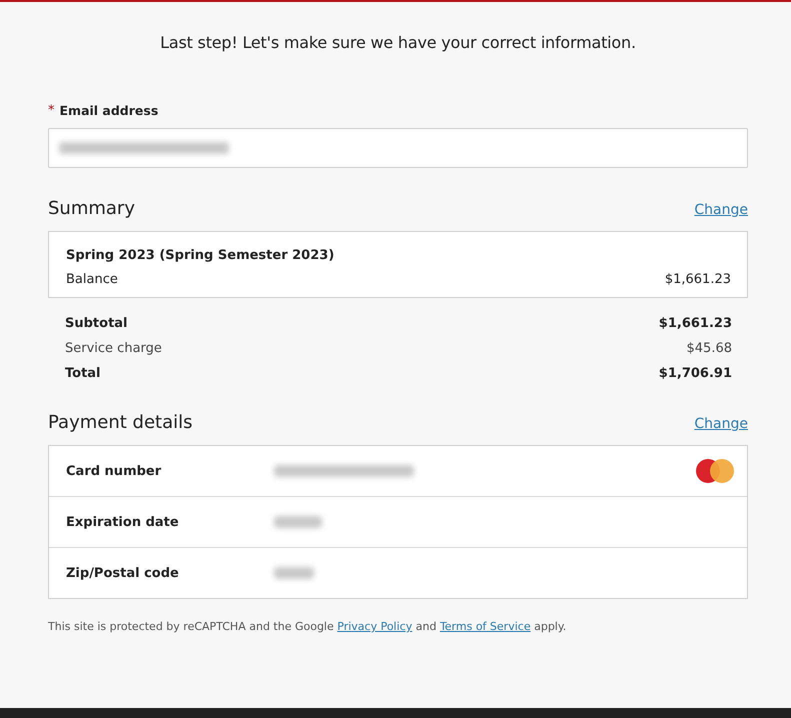 The width and height of the screenshot is (791, 718). Describe the element at coordinates (92, 279) in the screenshot. I see `line-label: Balance` at that location.